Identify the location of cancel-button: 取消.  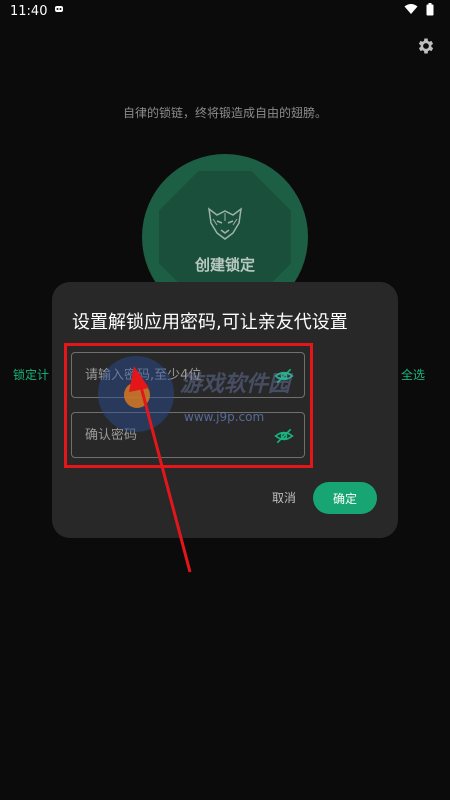
(284, 498).